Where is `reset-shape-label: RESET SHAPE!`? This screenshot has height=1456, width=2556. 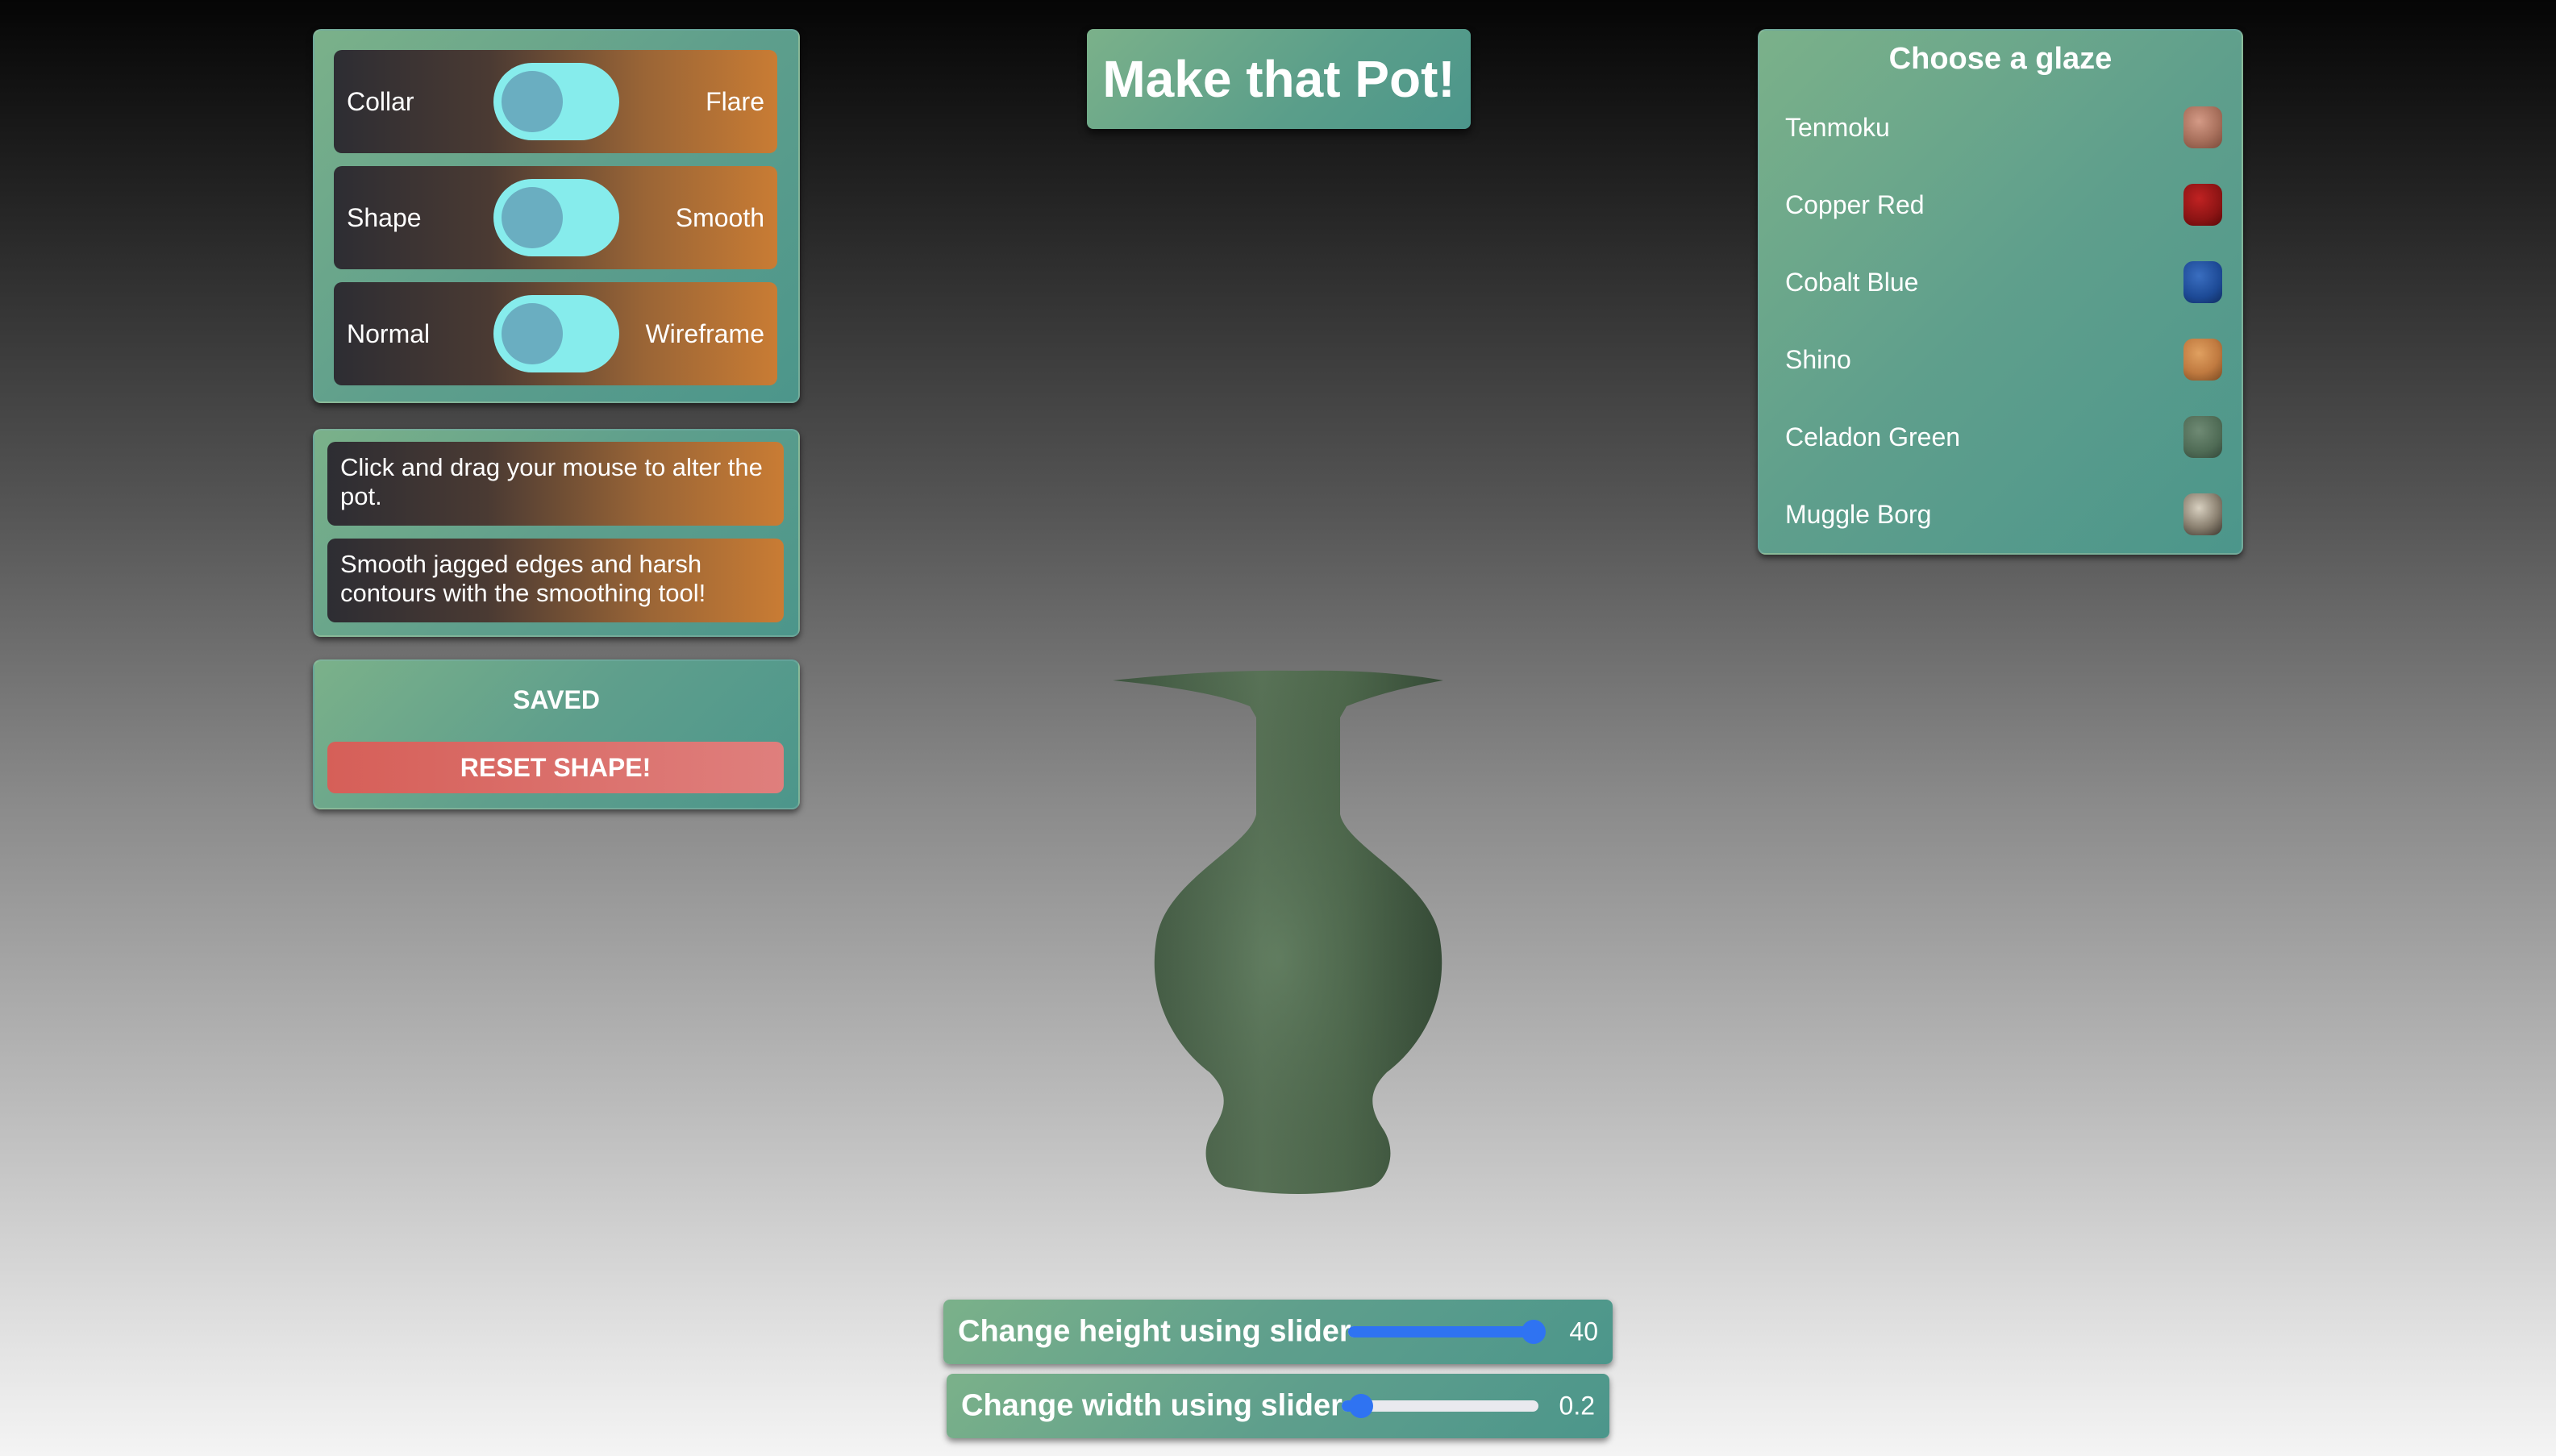 reset-shape-label: RESET SHAPE! is located at coordinates (555, 767).